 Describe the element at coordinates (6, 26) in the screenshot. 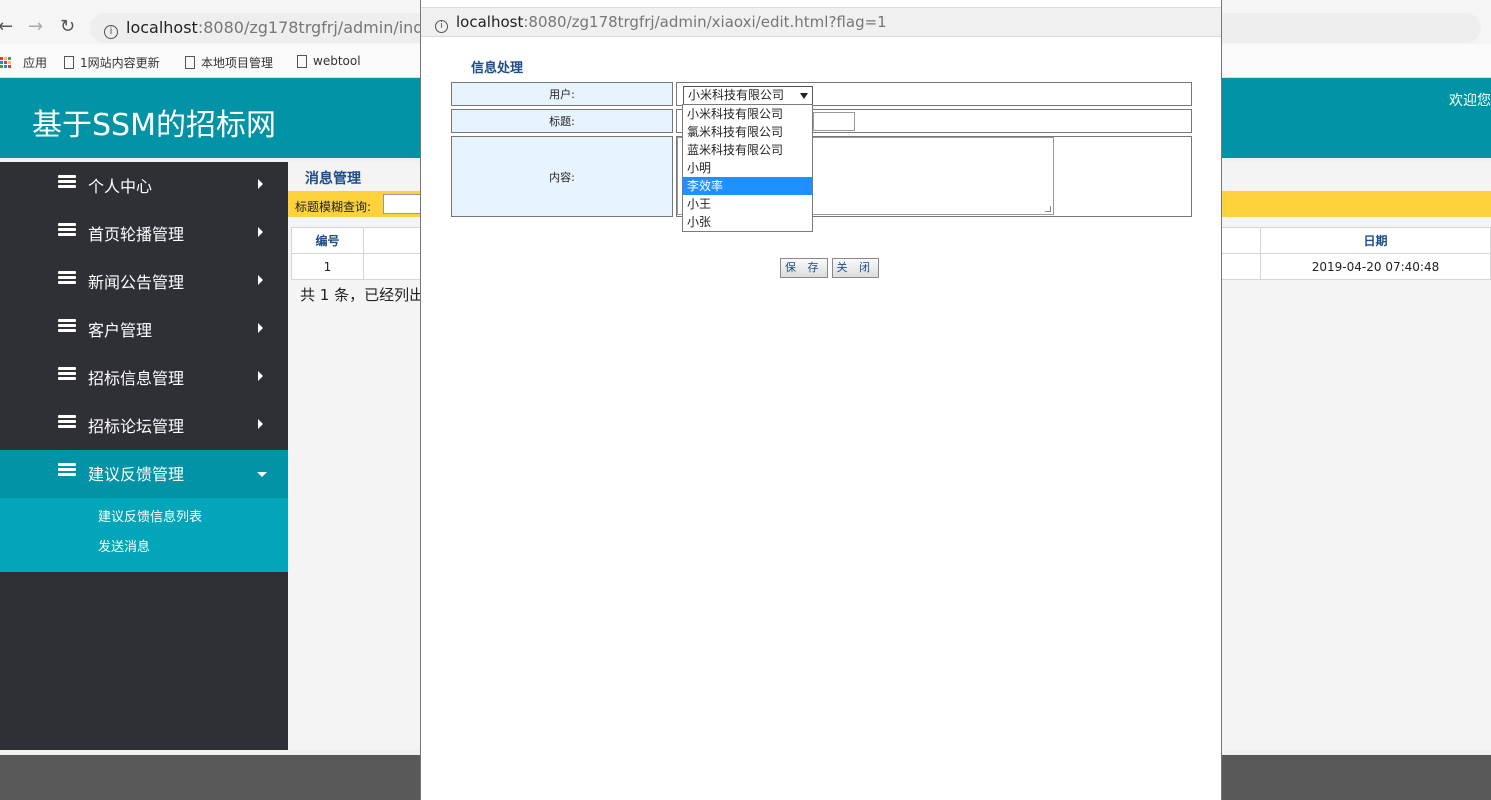

I see `back-icon: ←` at that location.